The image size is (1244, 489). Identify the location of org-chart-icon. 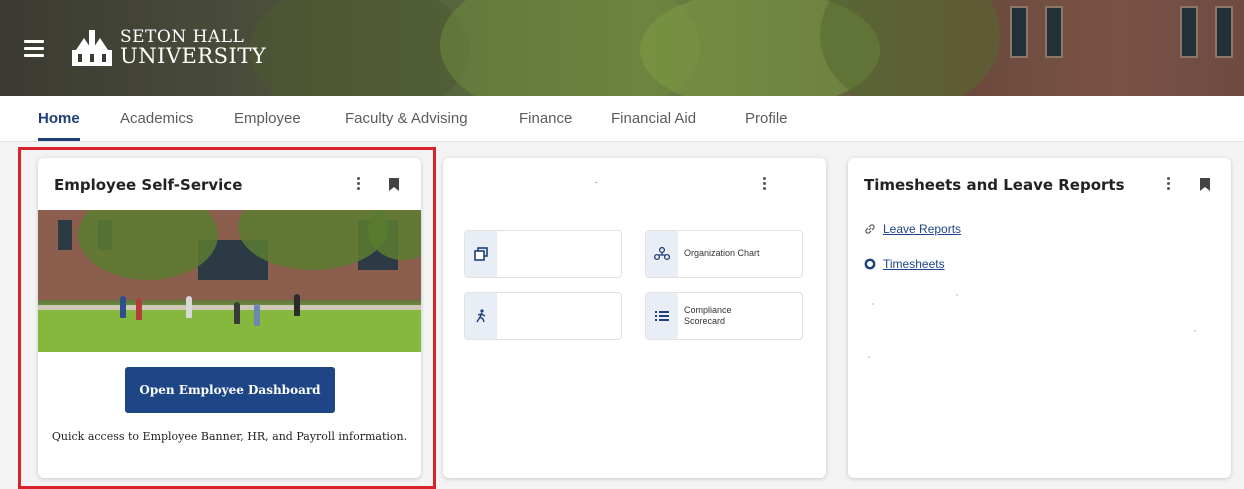
(662, 254).